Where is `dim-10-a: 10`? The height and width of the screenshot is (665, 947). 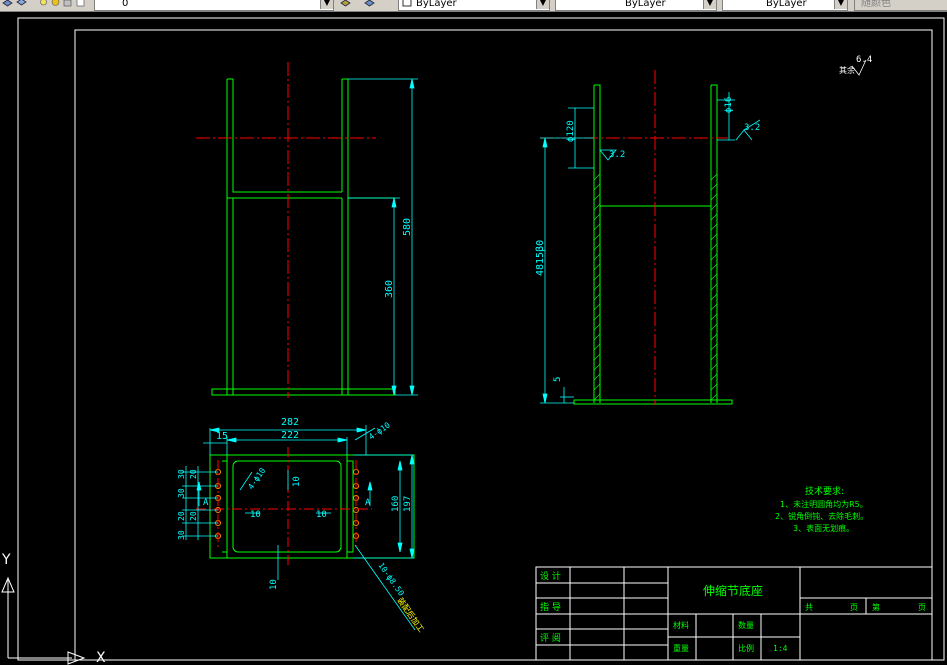 dim-10-a: 10 is located at coordinates (297, 481).